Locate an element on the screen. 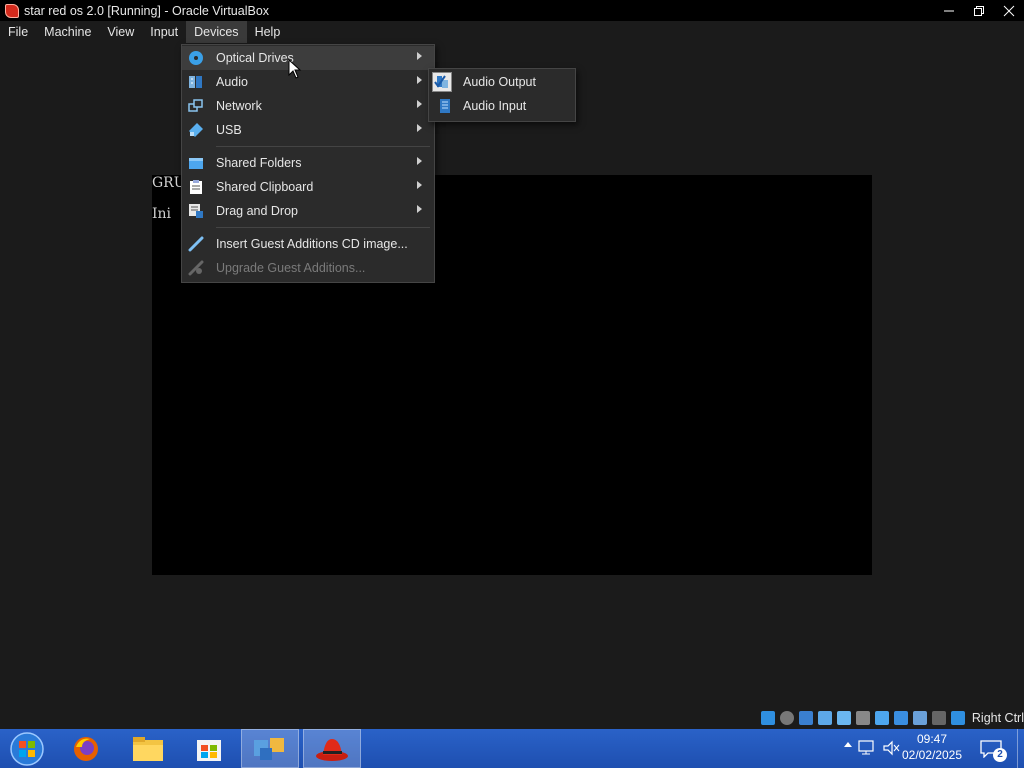  store-icon is located at coordinates (209, 750).